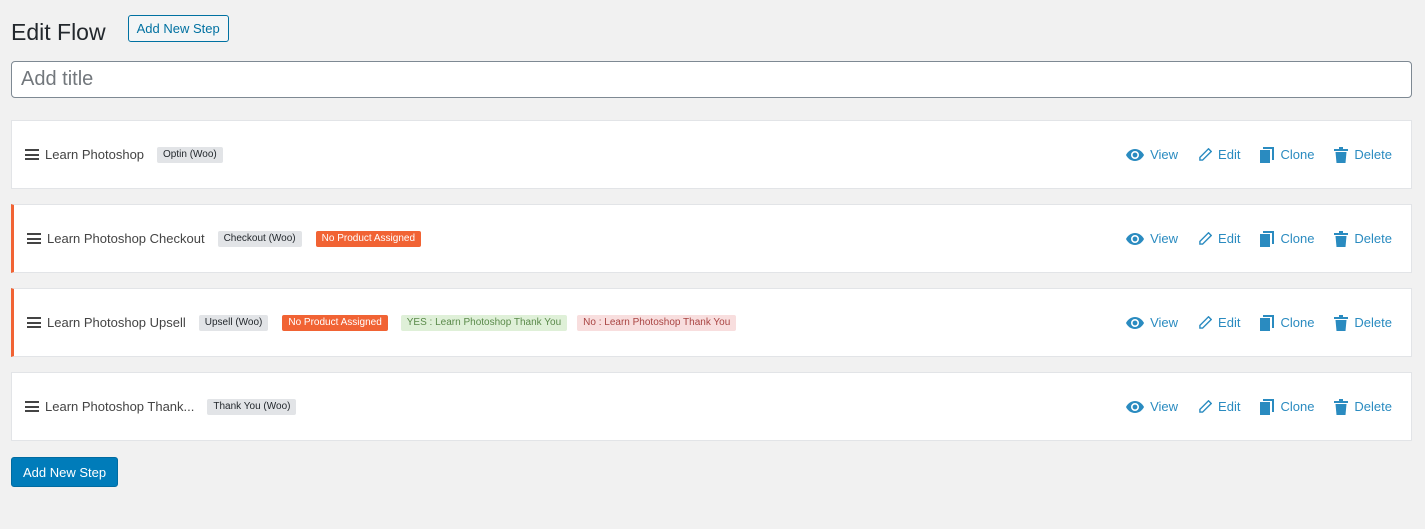  I want to click on no-path-badge: No : Learn Photoshop Thank You, so click(657, 322).